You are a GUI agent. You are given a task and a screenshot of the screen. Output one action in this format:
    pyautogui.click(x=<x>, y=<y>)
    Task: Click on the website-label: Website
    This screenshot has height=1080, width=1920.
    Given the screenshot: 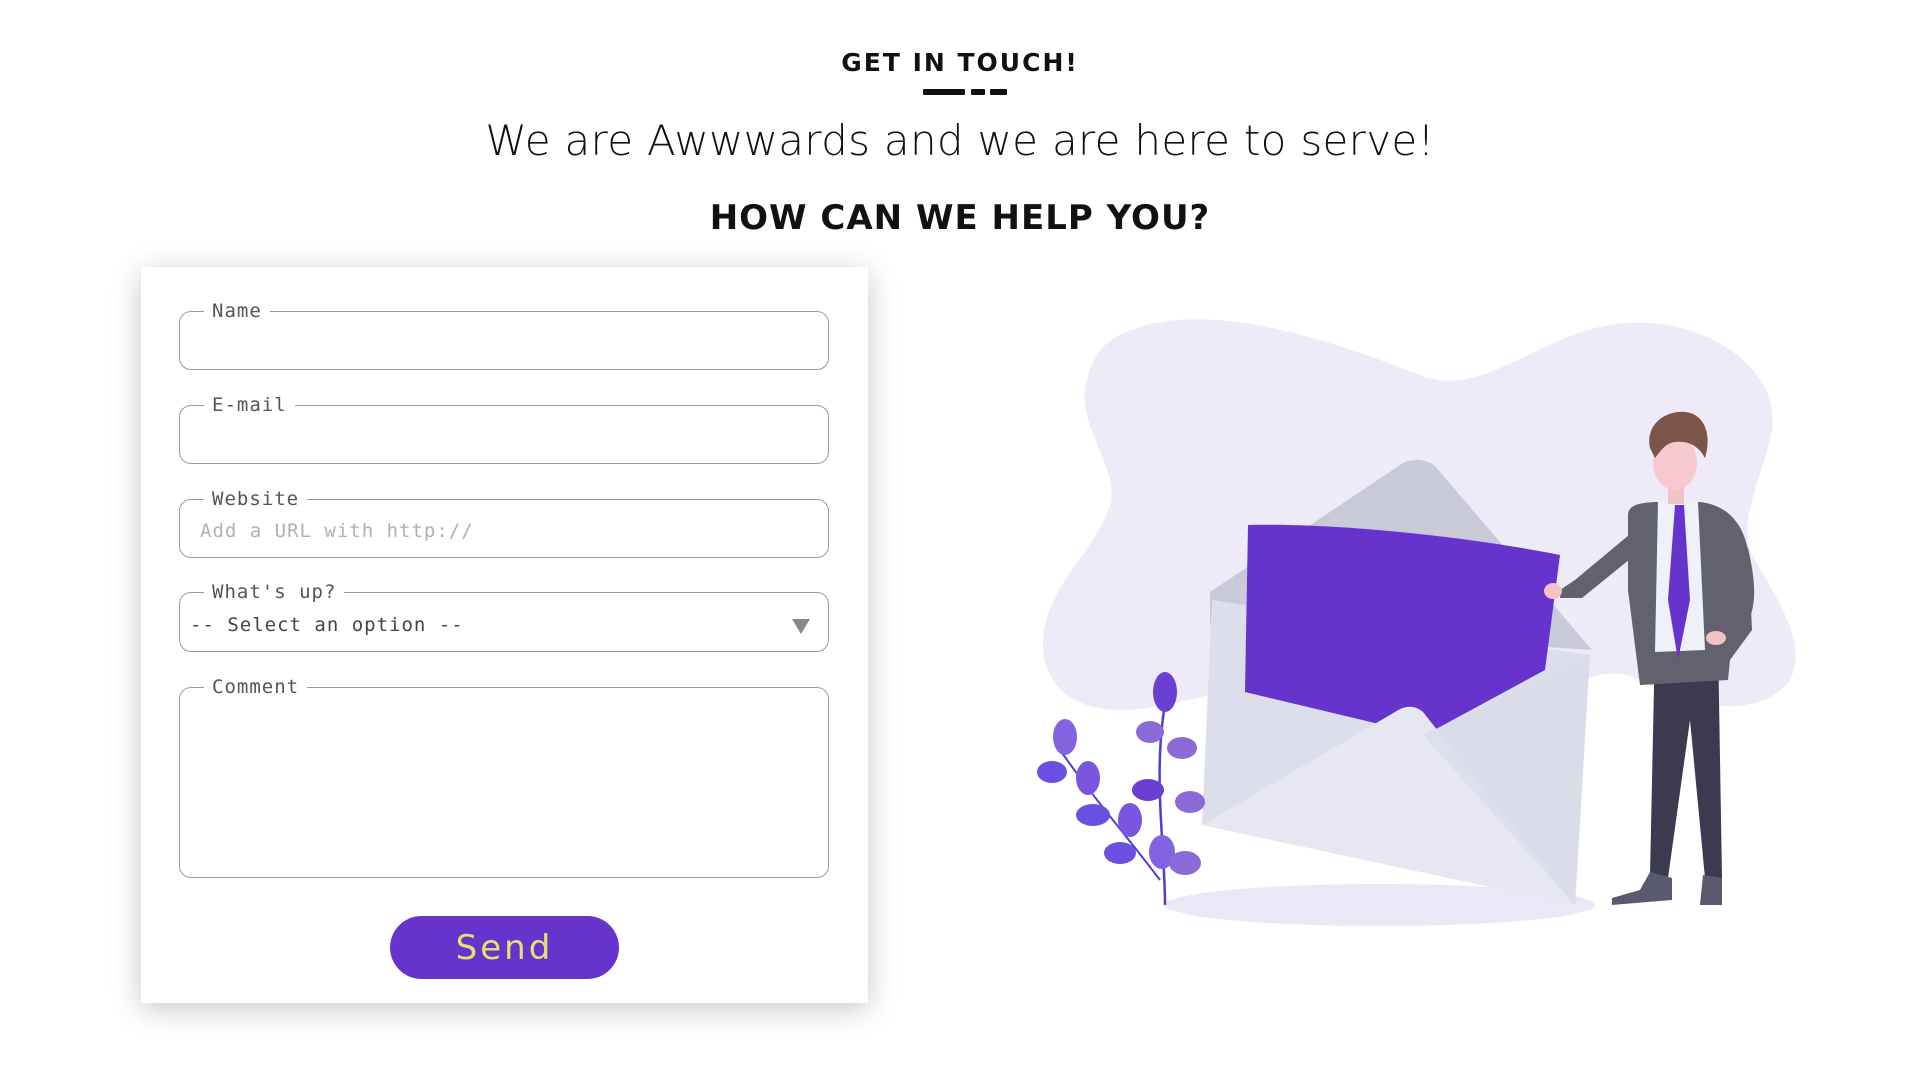 What is the action you would take?
    pyautogui.click(x=256, y=499)
    